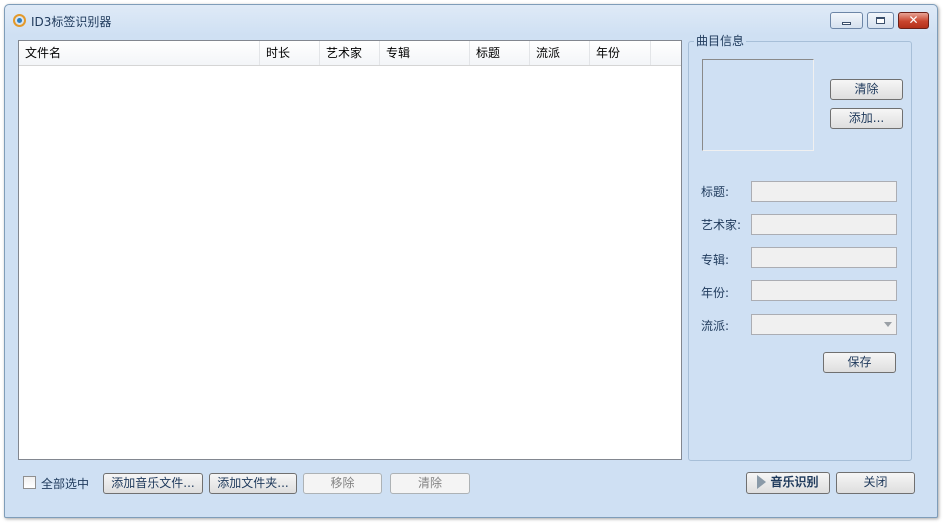 The image size is (946, 524). I want to click on save-button: 保存, so click(859, 362).